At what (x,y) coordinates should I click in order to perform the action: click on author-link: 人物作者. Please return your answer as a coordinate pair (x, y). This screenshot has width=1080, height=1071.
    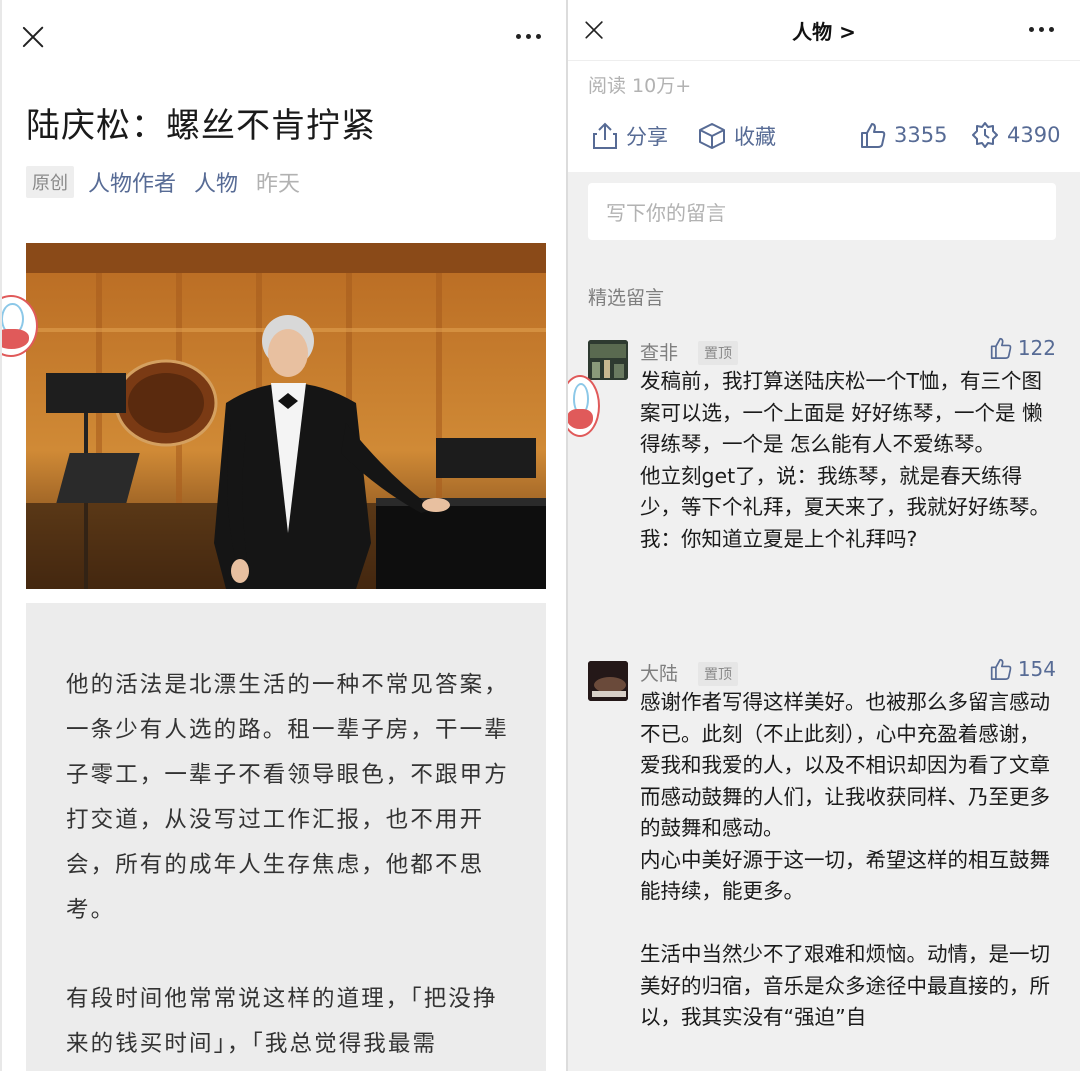
    Looking at the image, I should click on (132, 182).